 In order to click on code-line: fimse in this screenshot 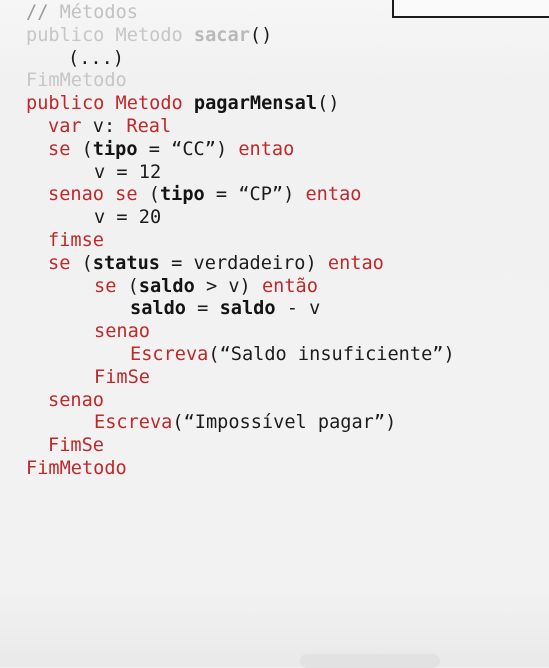, I will do `click(240, 241)`.